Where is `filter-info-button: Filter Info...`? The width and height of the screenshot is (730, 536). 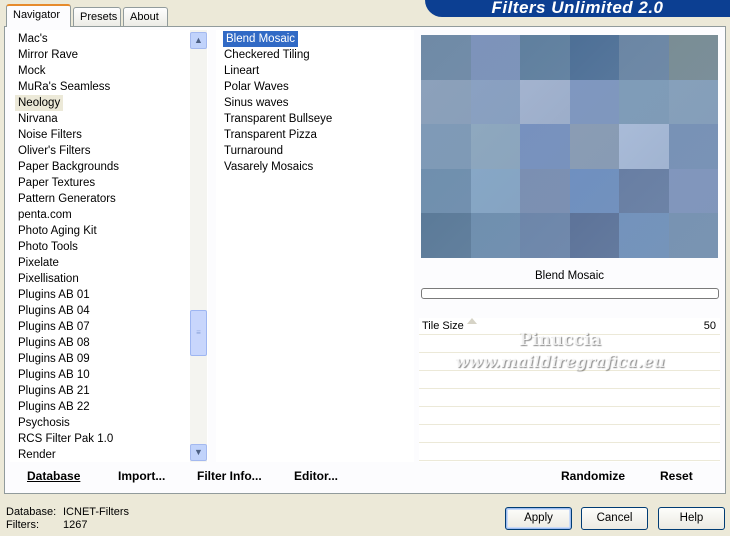 filter-info-button: Filter Info... is located at coordinates (229, 476).